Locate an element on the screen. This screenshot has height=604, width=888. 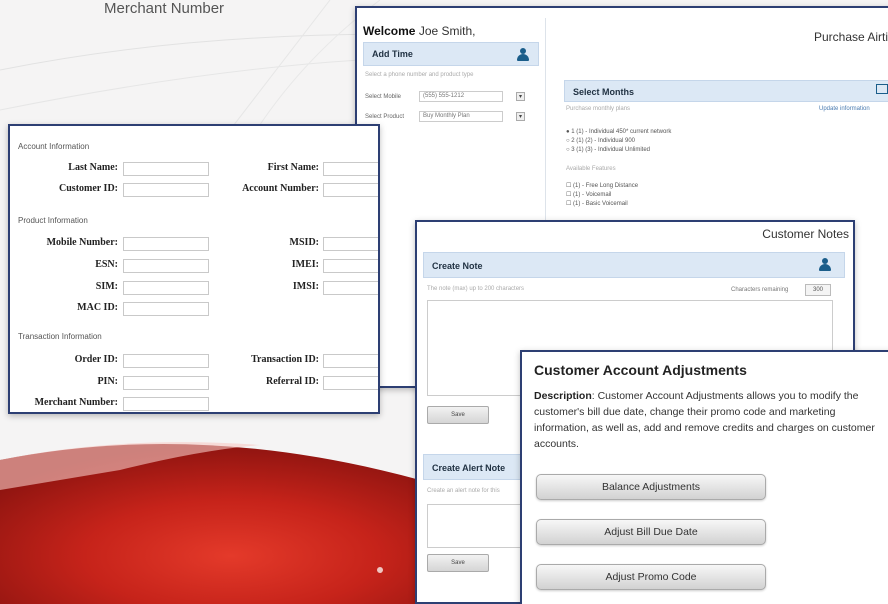
adjust-bill-due-date-button: Adjust Bill Due Date is located at coordinates (651, 532).